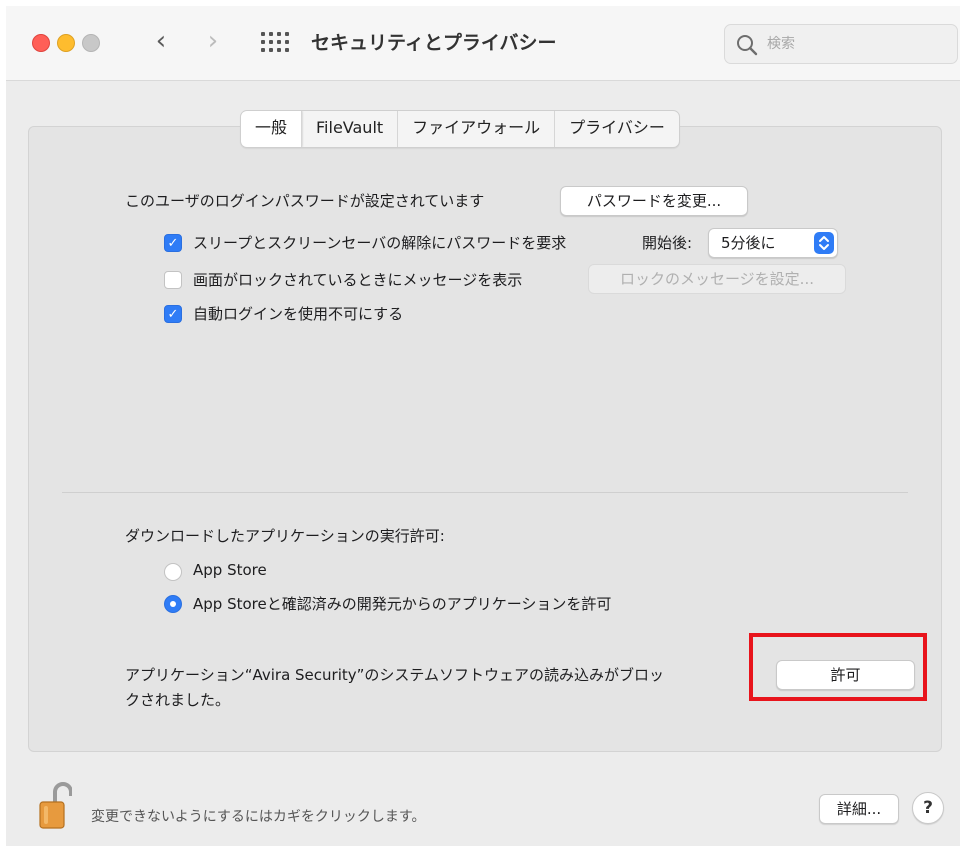 This screenshot has width=966, height=852. I want to click on tab-filevault: FileVault, so click(350, 129).